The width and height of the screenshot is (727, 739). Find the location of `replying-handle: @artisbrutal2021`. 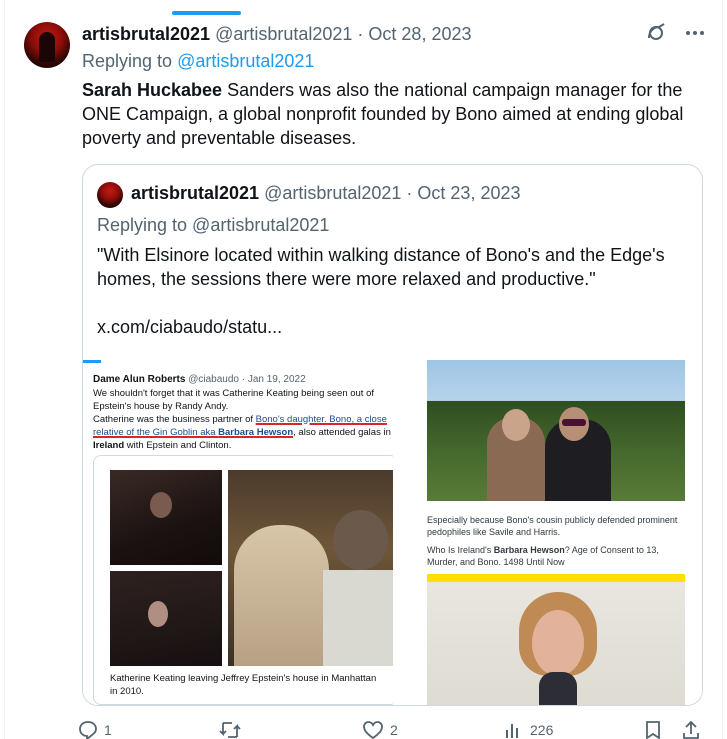

replying-handle: @artisbrutal2021 is located at coordinates (245, 61).